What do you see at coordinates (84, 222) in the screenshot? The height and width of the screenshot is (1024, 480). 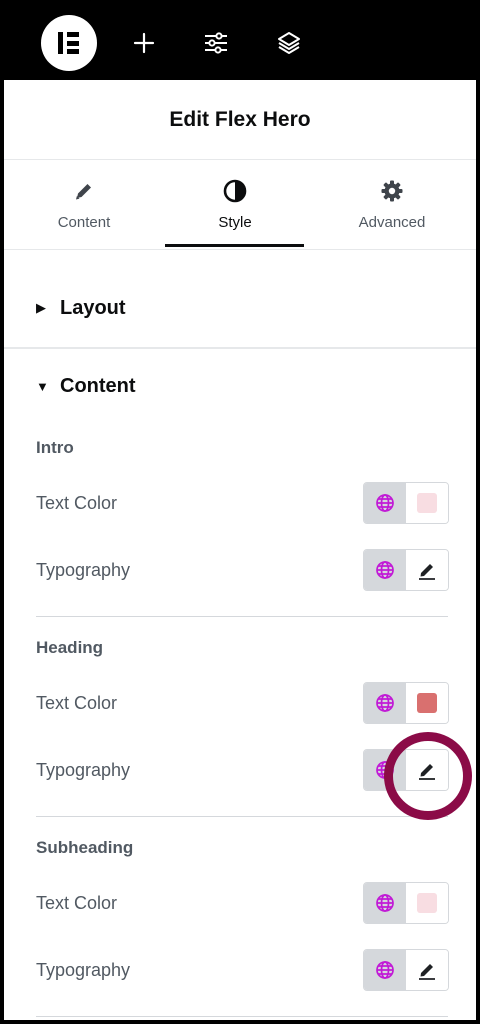 I see `tab-label: Content` at bounding box center [84, 222].